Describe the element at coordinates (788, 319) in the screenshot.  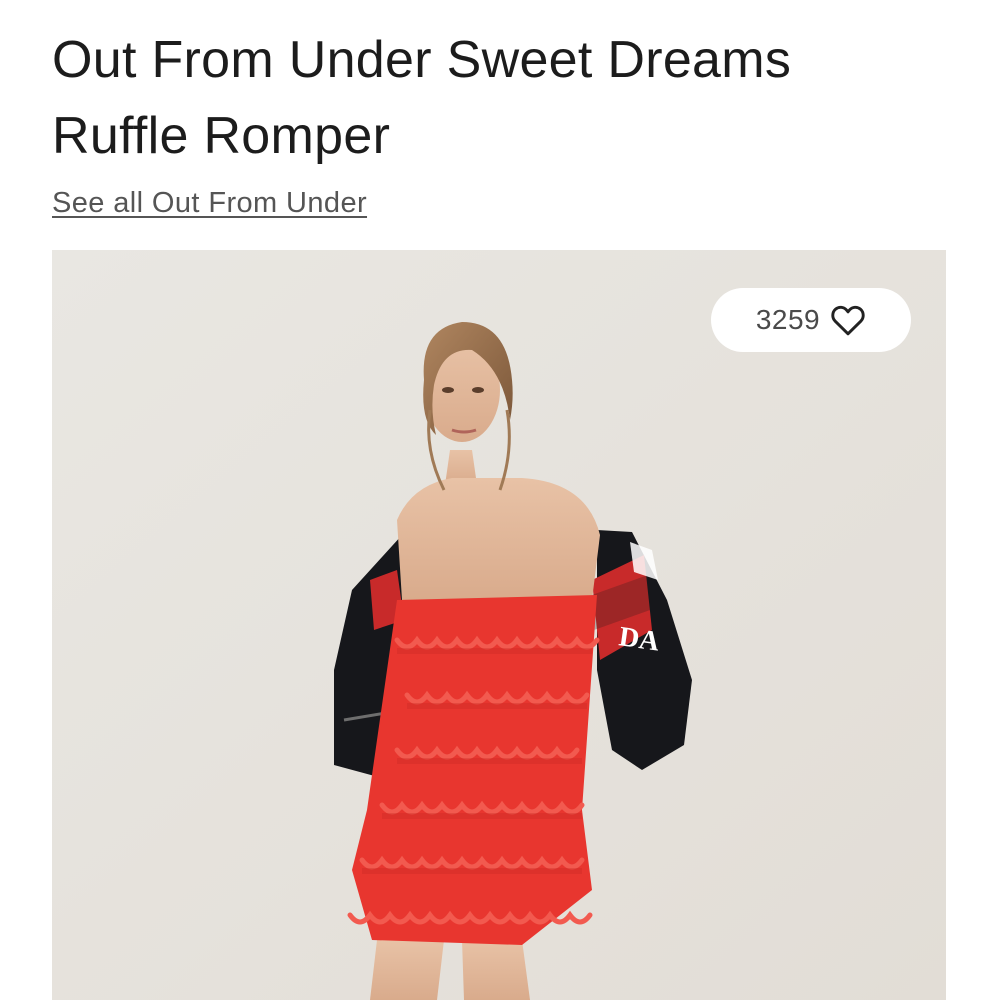
I see `like-count: 3259` at that location.